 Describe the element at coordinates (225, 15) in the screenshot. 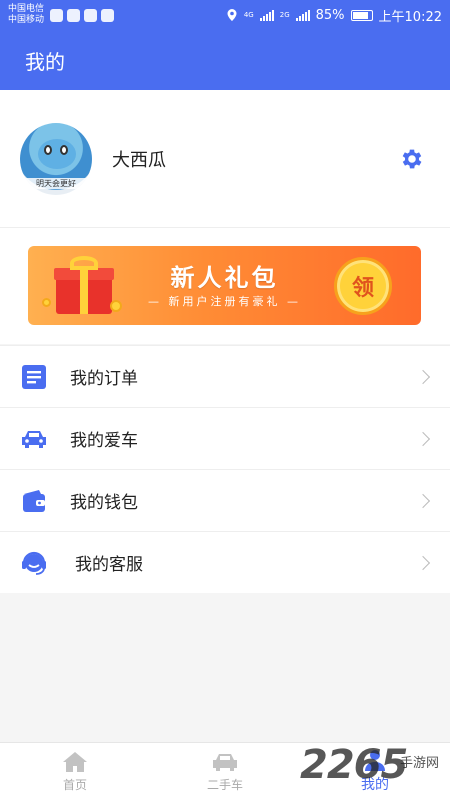

I see `status-bar: 中国电信 中国移动 4G 2G 85% 上午10:22` at that location.